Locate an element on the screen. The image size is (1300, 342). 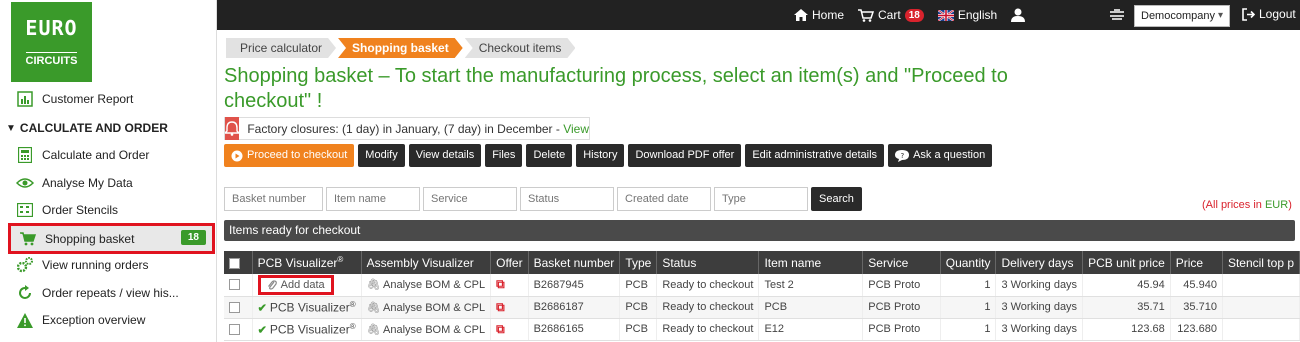
service-input is located at coordinates (470, 199).